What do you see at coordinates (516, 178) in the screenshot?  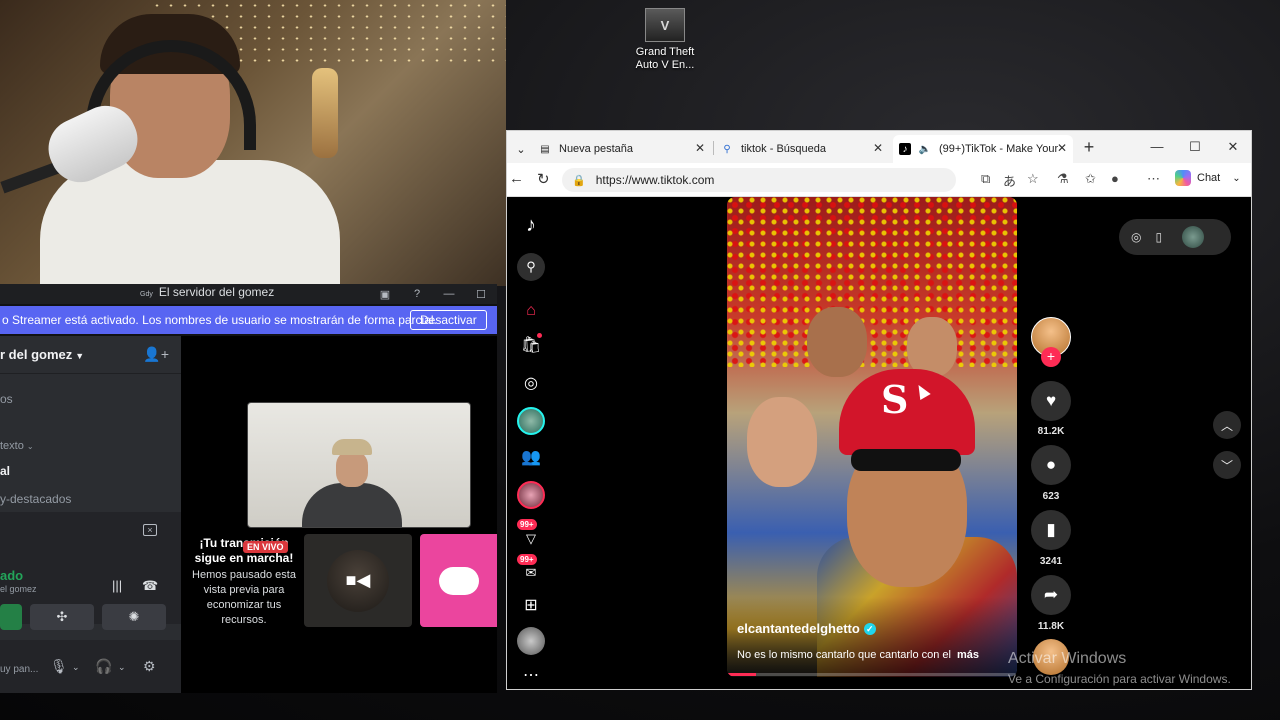 I see `back-icon: ←` at bounding box center [516, 178].